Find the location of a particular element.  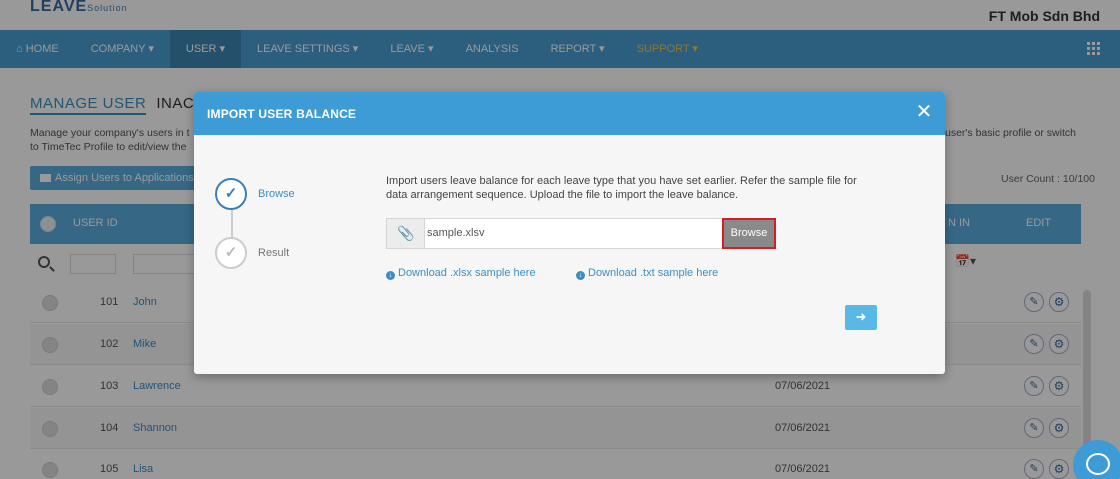

step-result-label: Result is located at coordinates (274, 253).